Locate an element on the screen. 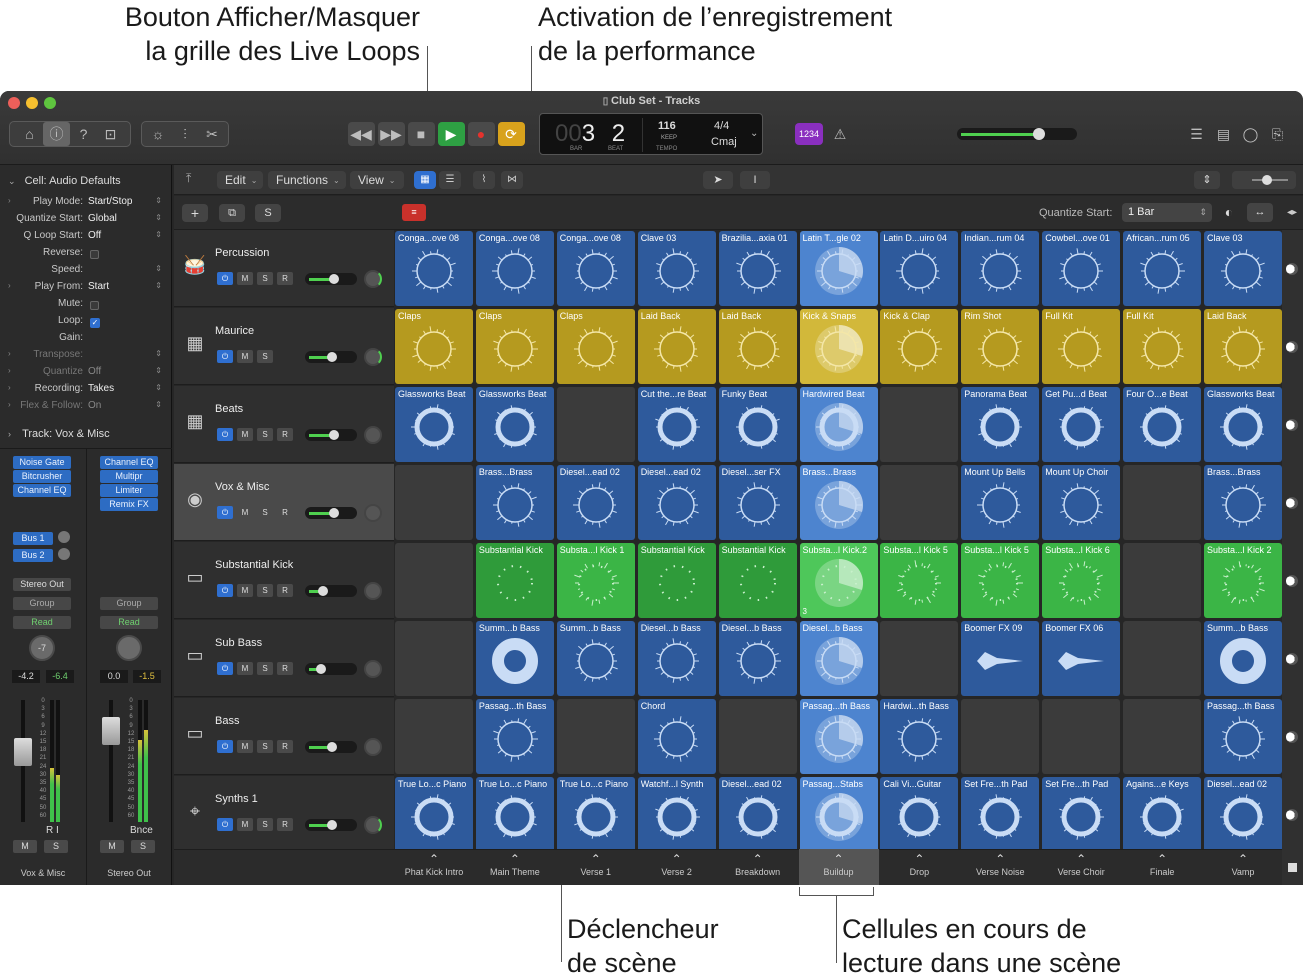 The image size is (1303, 979). volume-fader-cap is located at coordinates (23, 752).